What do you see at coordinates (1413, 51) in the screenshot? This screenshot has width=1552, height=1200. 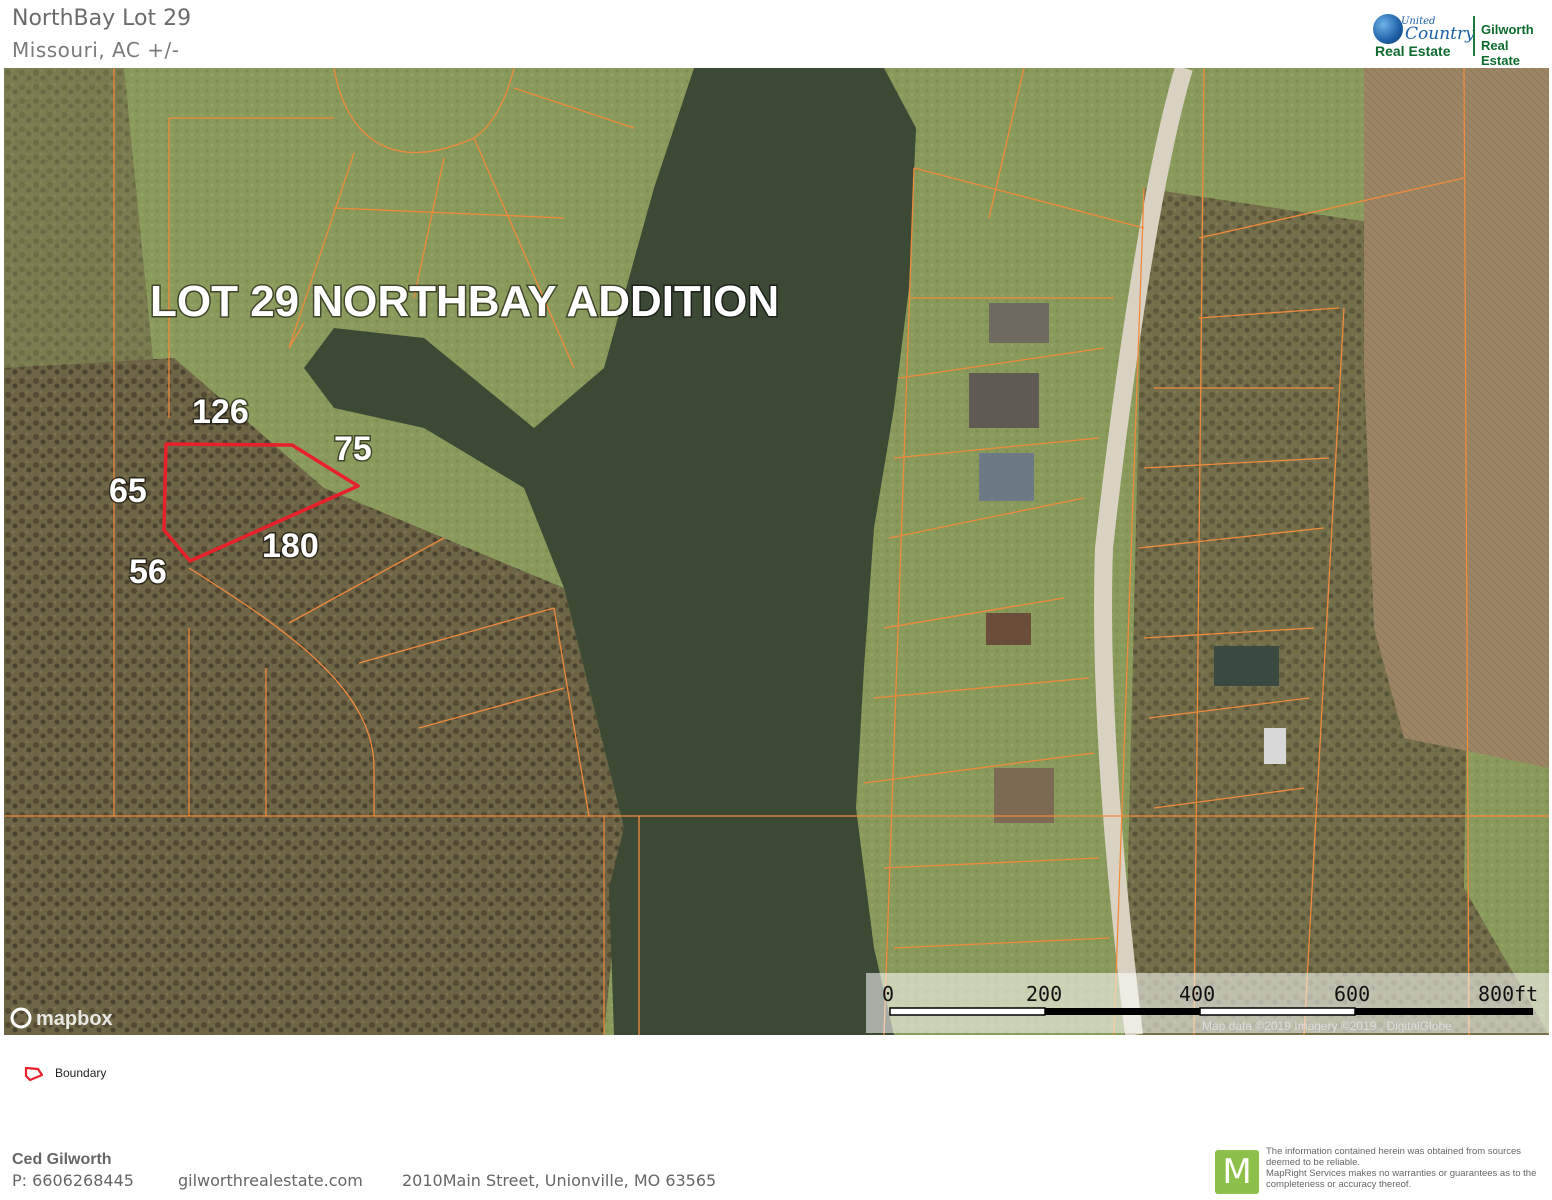 I see `brand-line3: Real Estate` at bounding box center [1413, 51].